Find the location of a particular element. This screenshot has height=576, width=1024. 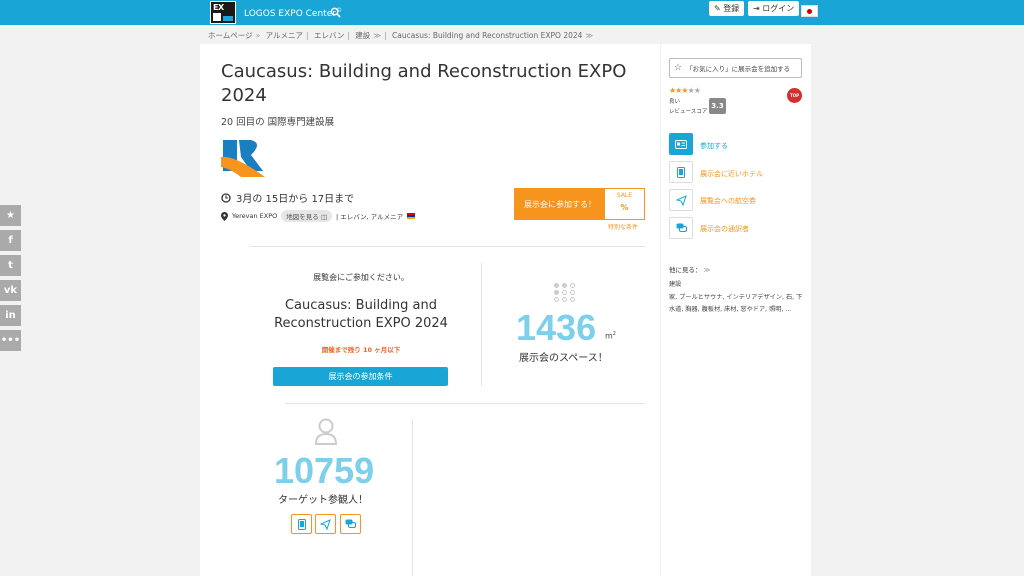

vk-icon: vk is located at coordinates (10, 290).